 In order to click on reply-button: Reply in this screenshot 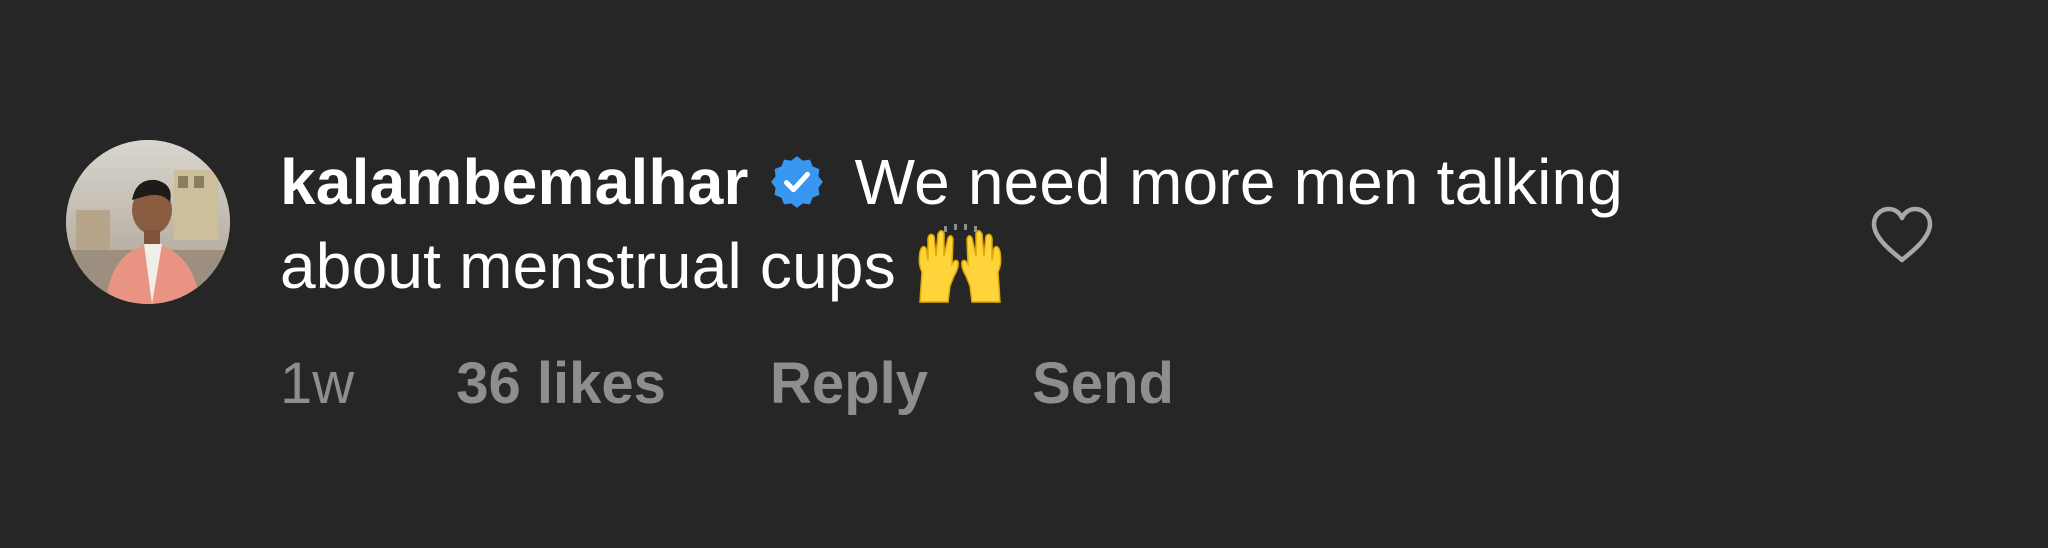, I will do `click(849, 384)`.